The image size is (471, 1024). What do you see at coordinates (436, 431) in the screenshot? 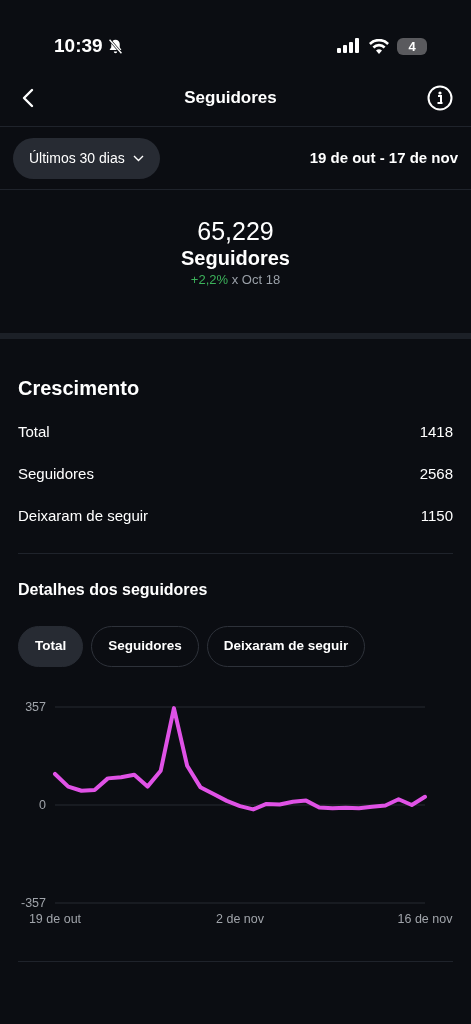
I see `stat-value: 1418` at bounding box center [436, 431].